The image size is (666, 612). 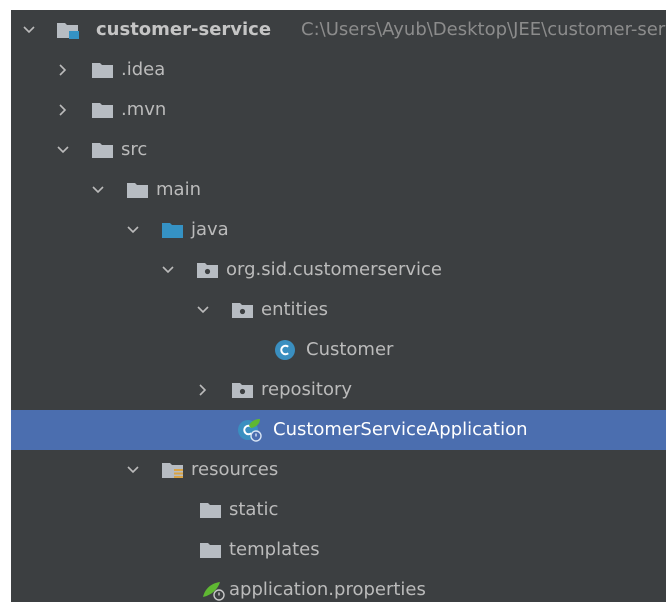 What do you see at coordinates (134, 149) in the screenshot?
I see `tree-label-src: src` at bounding box center [134, 149].